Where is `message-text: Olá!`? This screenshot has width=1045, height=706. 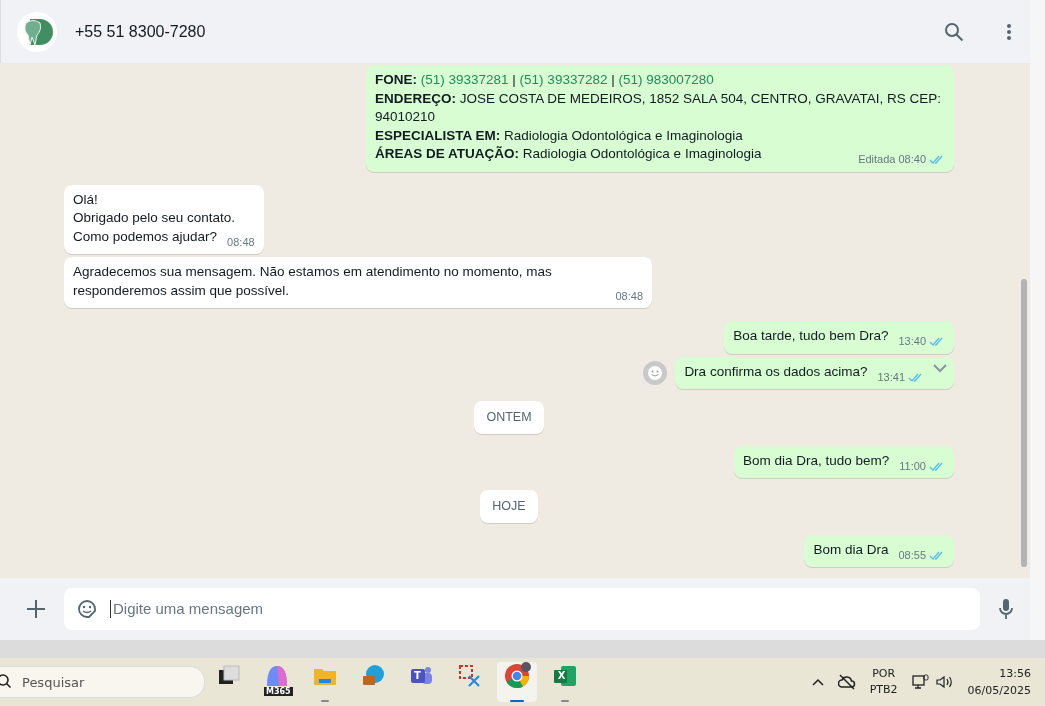 message-text: Olá! is located at coordinates (86, 199).